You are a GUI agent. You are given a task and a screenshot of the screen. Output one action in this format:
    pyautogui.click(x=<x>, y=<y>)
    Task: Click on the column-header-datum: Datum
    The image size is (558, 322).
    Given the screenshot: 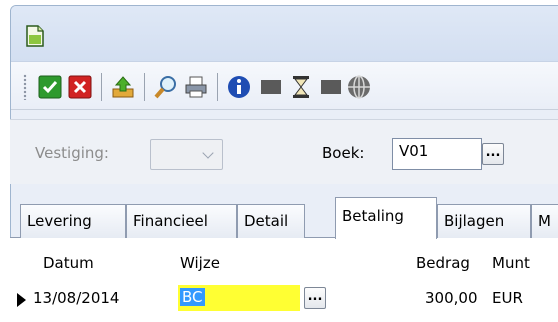 What is the action you would take?
    pyautogui.click(x=68, y=263)
    